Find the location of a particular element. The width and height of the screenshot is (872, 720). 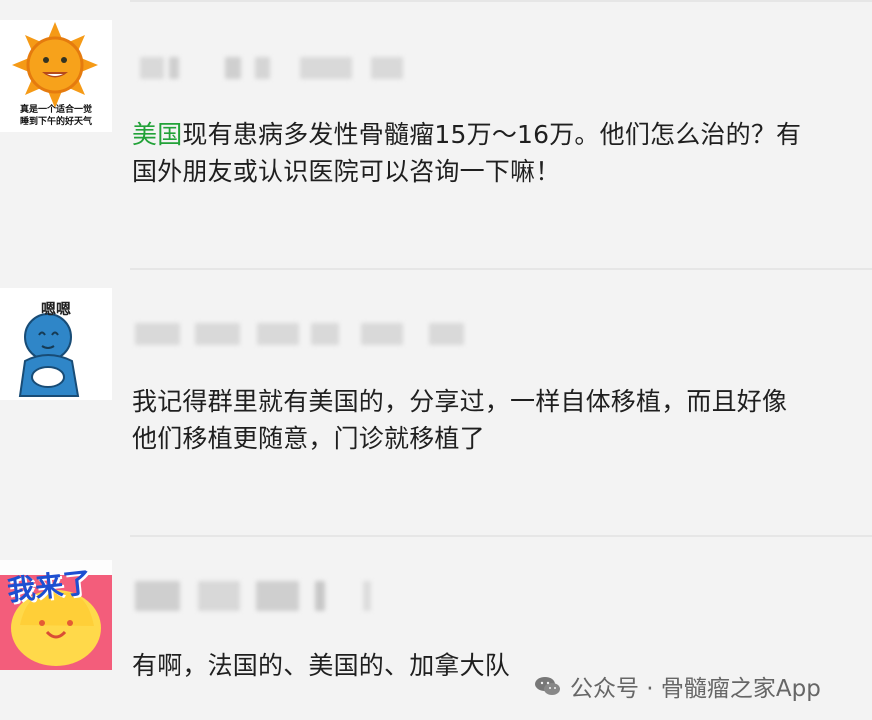

highlighted-keyword: 美国 is located at coordinates (157, 134).